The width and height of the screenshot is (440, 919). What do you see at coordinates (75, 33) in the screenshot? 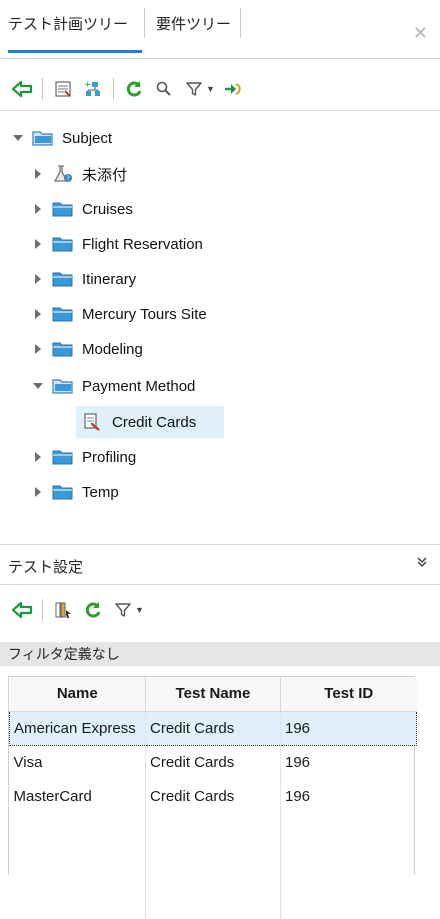
I see `tab-test-plan-tree: テスト計画ツリー` at bounding box center [75, 33].